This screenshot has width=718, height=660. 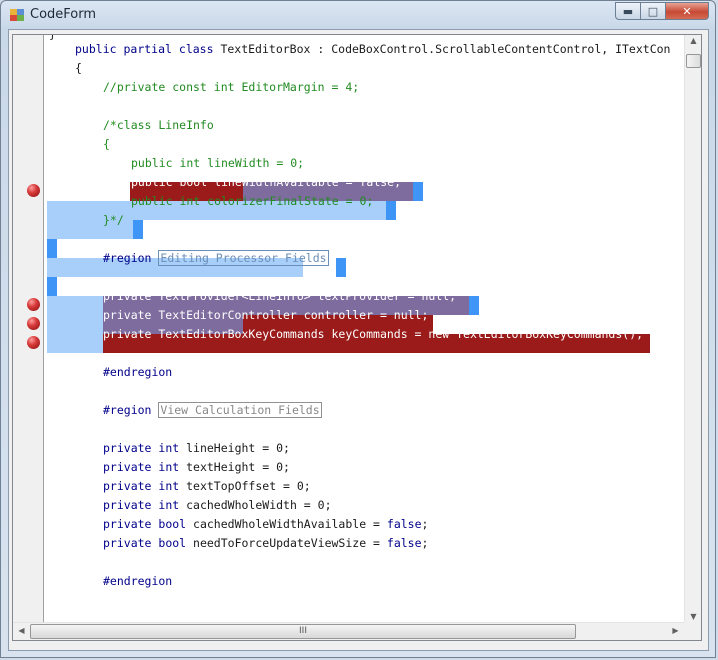 What do you see at coordinates (207, 486) in the screenshot?
I see `code-line: private int textTopOffset = 0;` at bounding box center [207, 486].